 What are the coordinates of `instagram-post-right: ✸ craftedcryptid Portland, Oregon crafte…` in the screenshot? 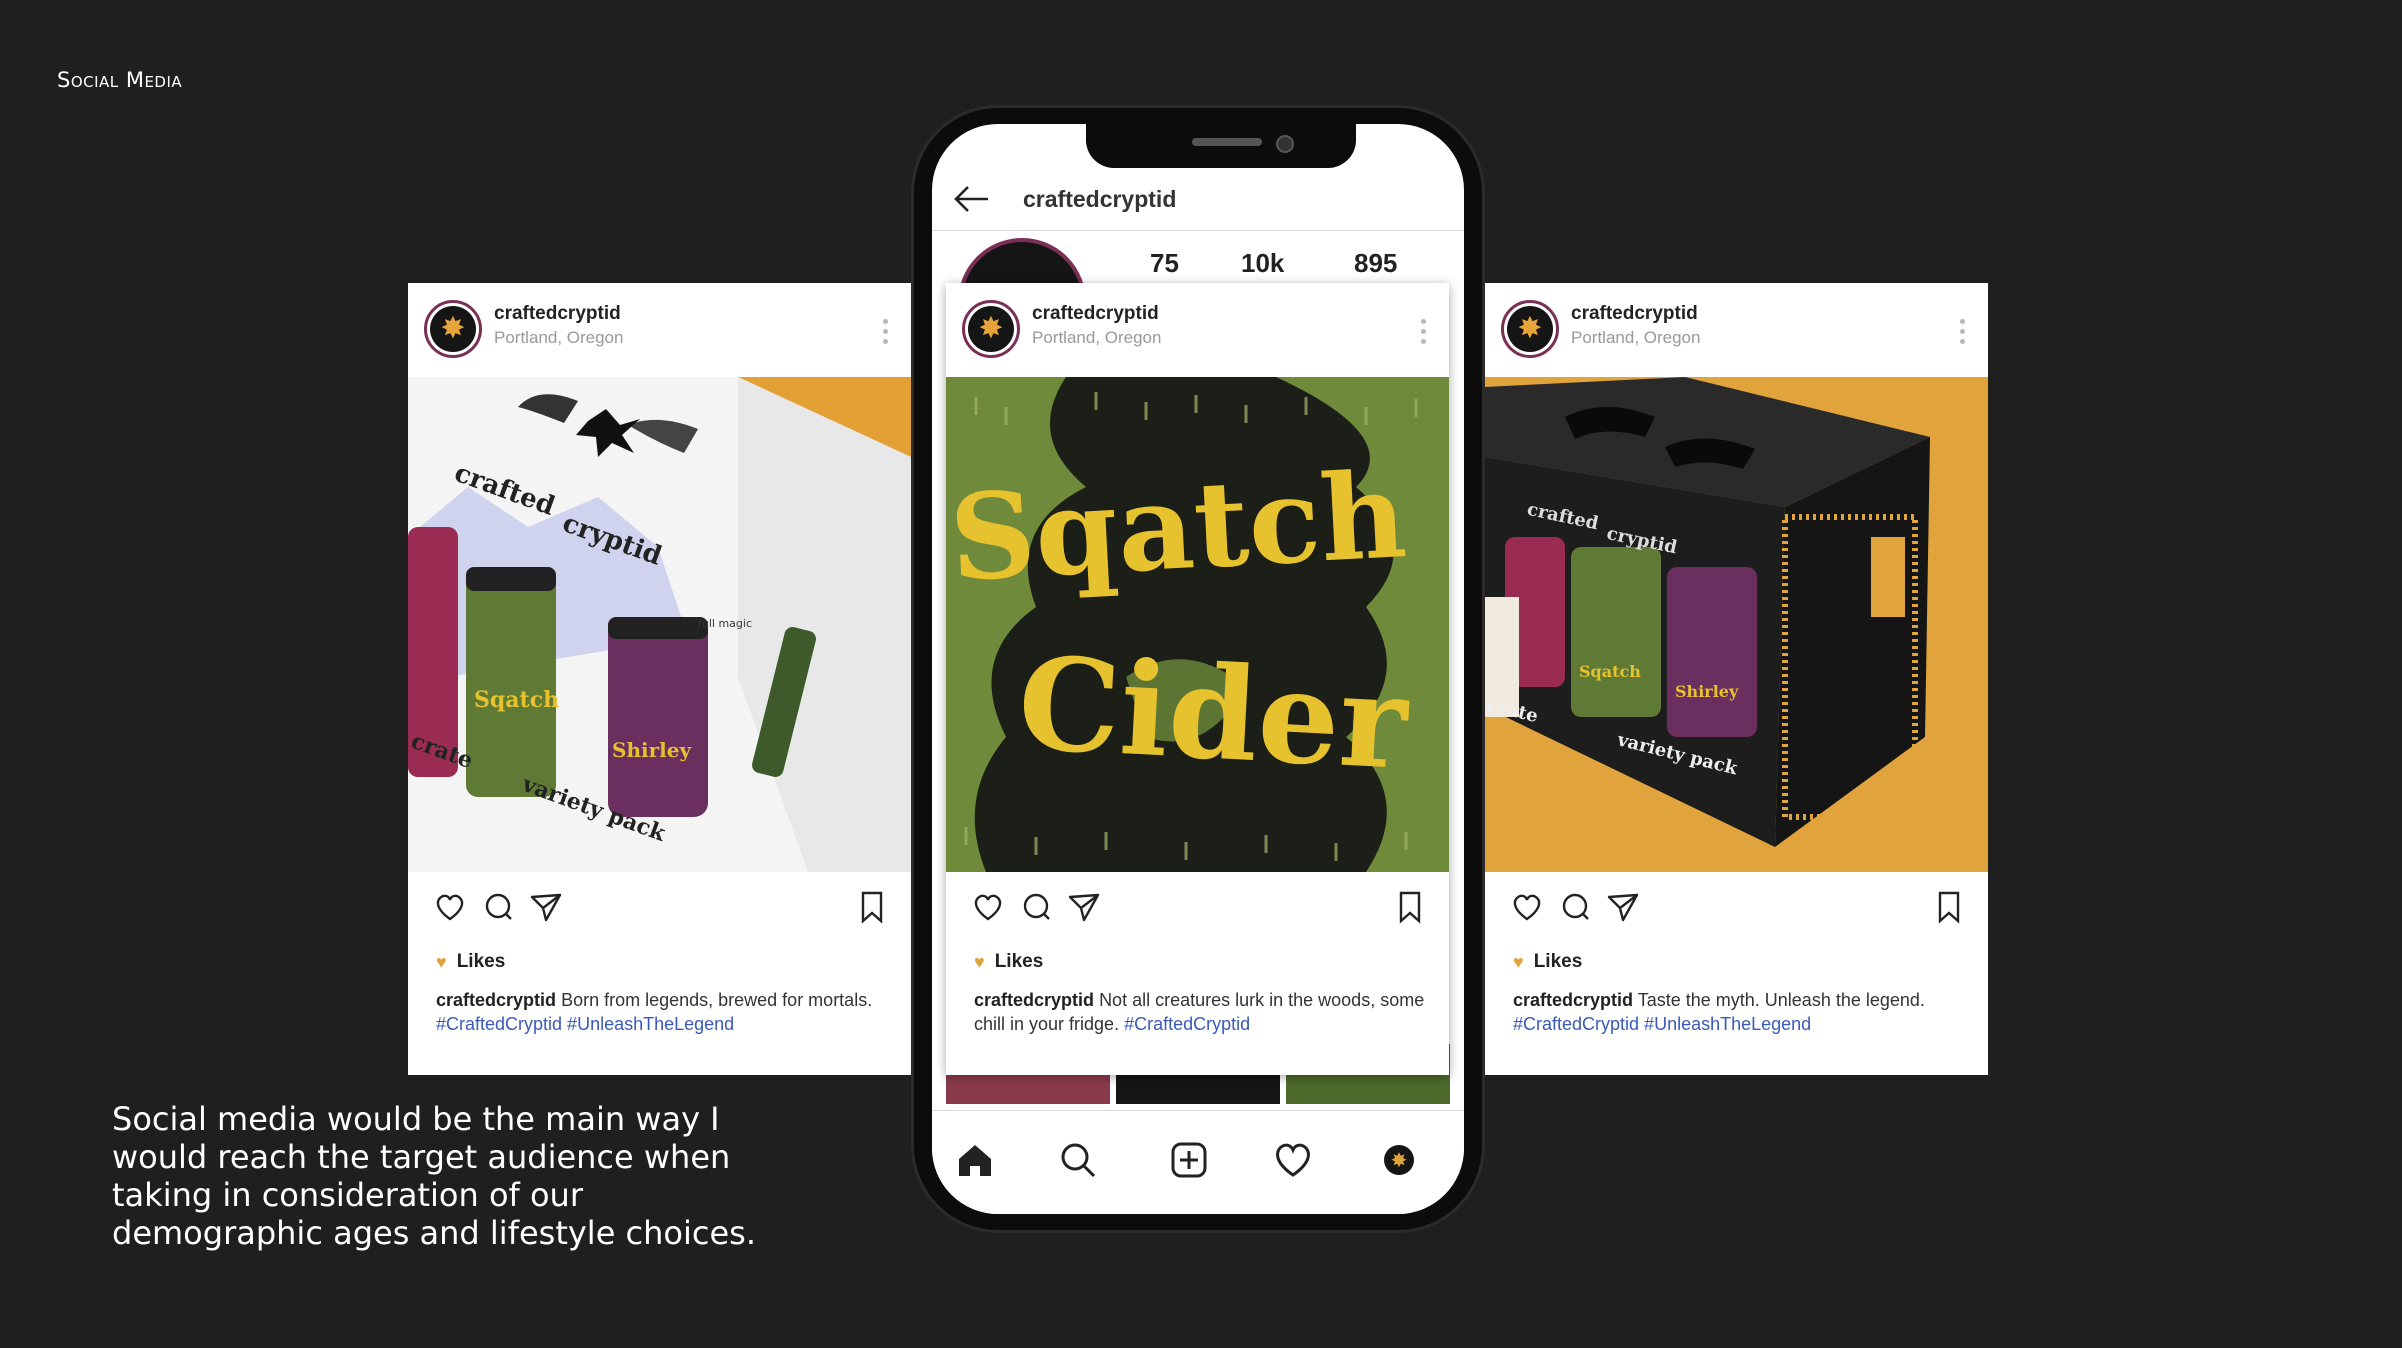 It's located at (1736, 679).